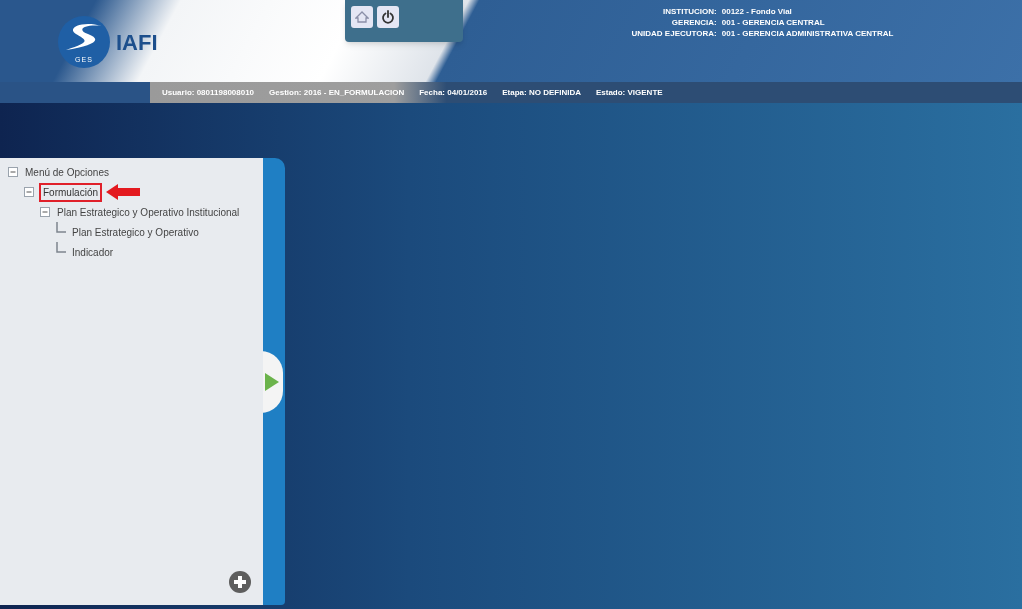  I want to click on home-icon, so click(362, 17).